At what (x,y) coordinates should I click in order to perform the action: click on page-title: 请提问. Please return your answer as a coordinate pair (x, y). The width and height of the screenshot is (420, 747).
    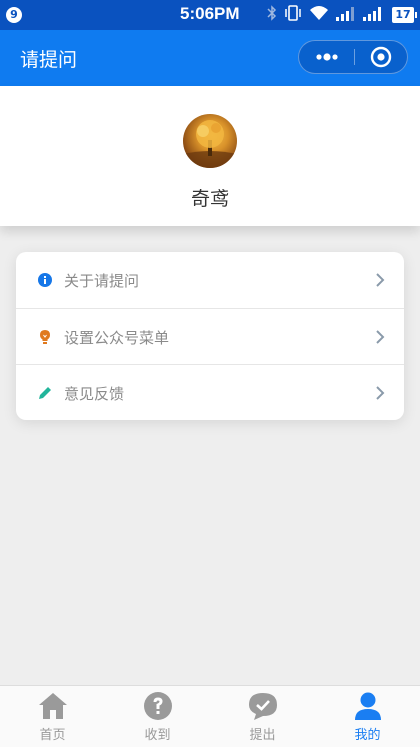
    Looking at the image, I should click on (49, 60).